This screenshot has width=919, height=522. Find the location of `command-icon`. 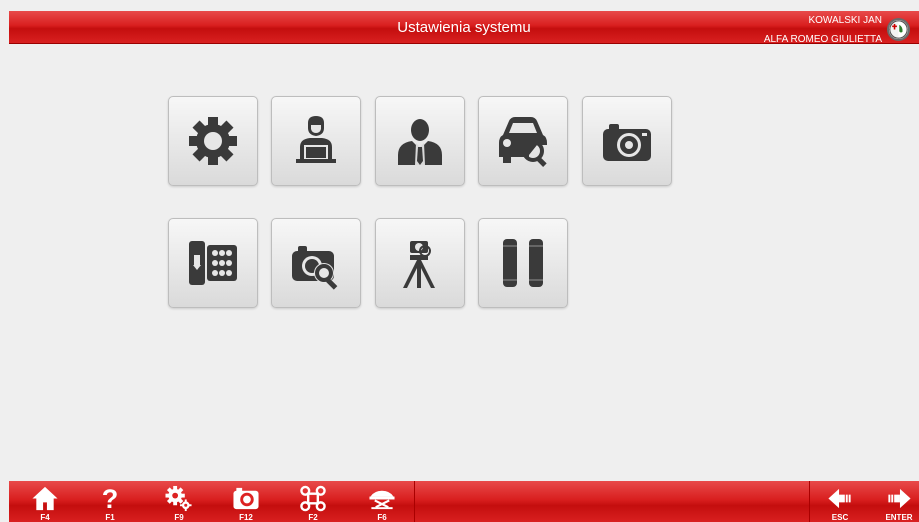

command-icon is located at coordinates (313, 498).